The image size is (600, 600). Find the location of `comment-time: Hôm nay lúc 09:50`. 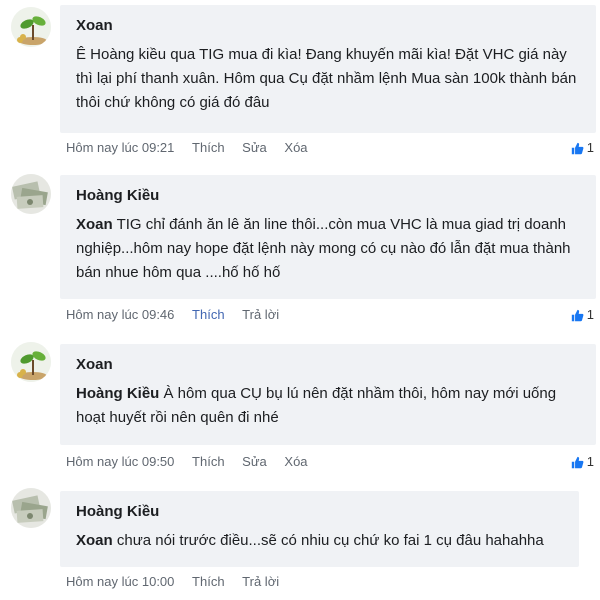

comment-time: Hôm nay lúc 09:50 is located at coordinates (120, 462).